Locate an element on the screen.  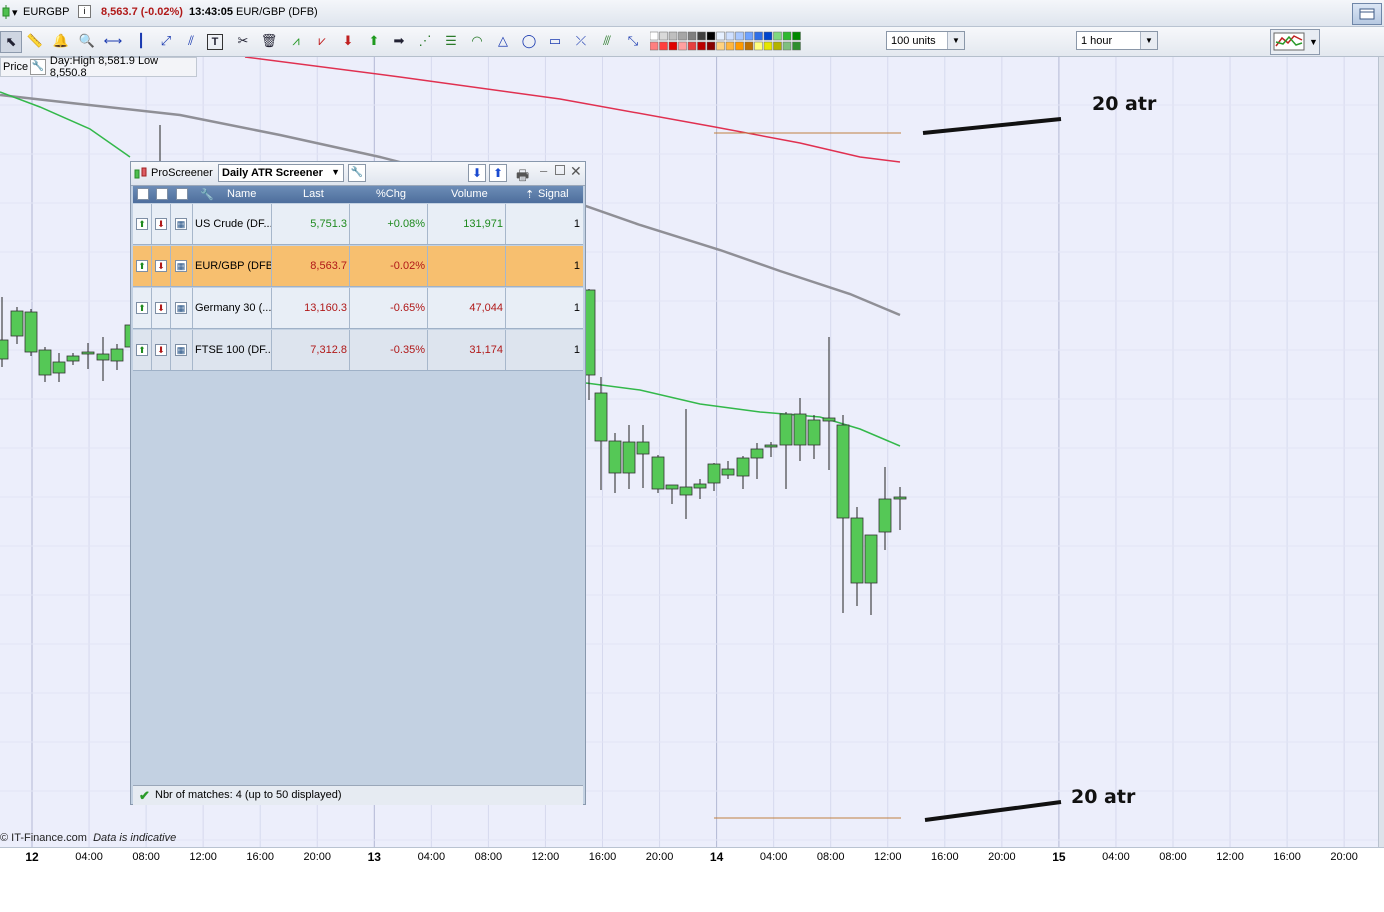
right-arrow-icon: ➡ is located at coordinates (399, 41).